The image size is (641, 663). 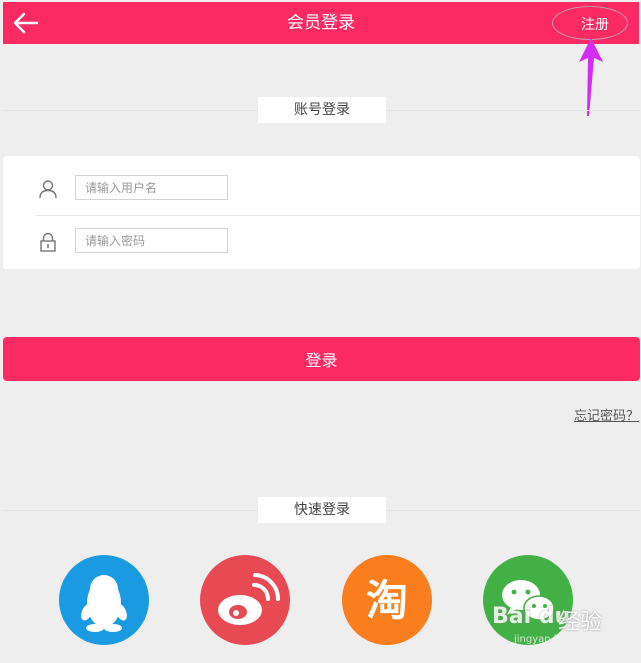 I want to click on taobao-icon: 淘, so click(x=387, y=600).